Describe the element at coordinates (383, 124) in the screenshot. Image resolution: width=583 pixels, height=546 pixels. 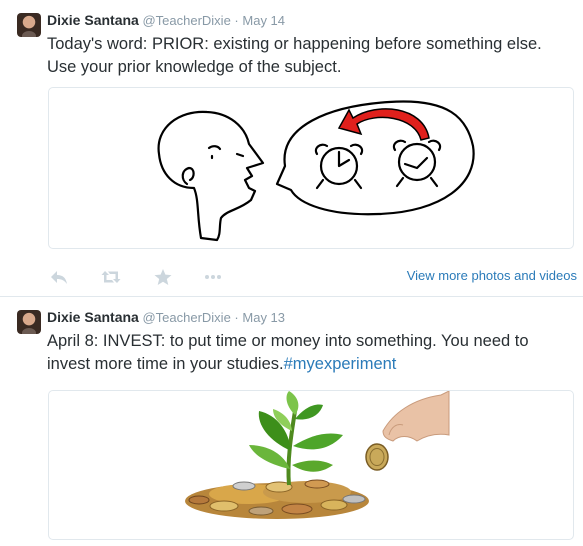
I see `red-arrow` at that location.